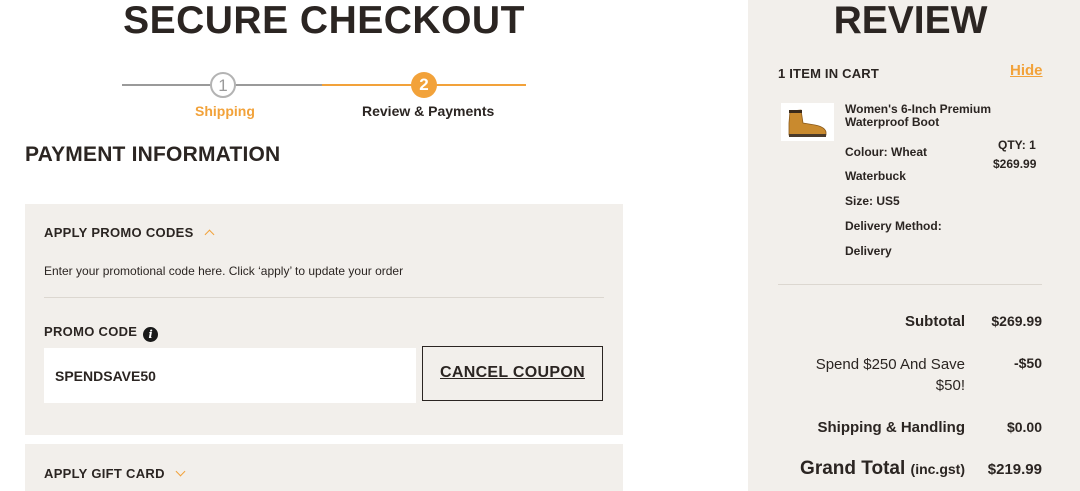 Image resolution: width=1080 pixels, height=491 pixels. What do you see at coordinates (872, 201) in the screenshot?
I see `product-size: Size: US5` at bounding box center [872, 201].